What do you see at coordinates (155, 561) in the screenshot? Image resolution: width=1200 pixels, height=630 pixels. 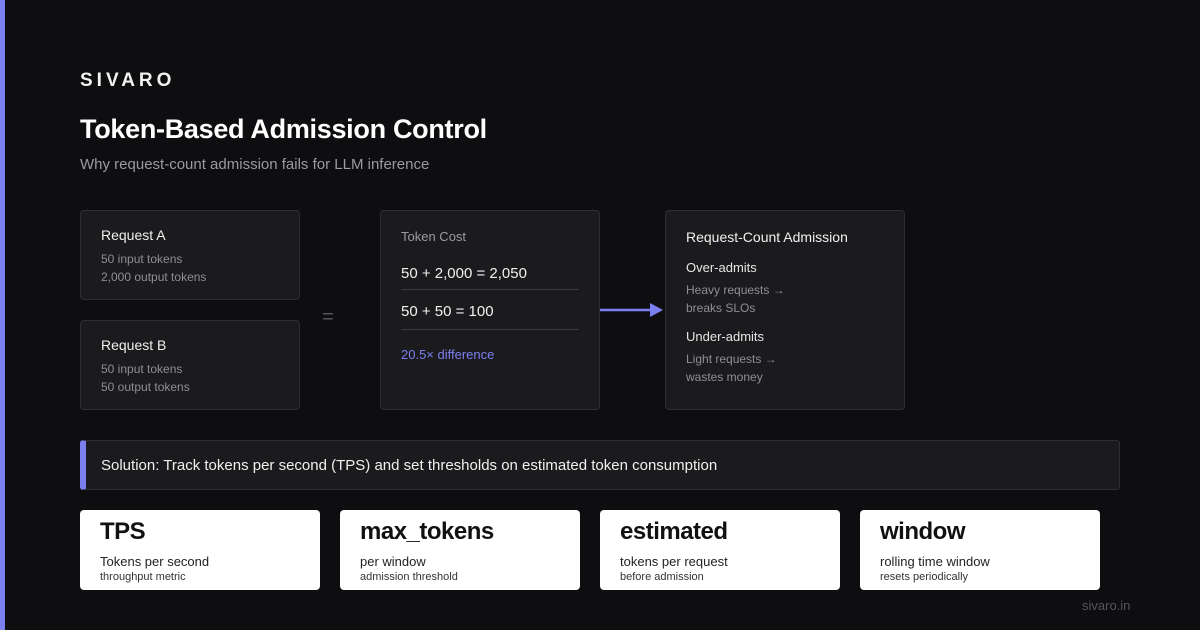 I see `metric-desc: Tokens per second` at bounding box center [155, 561].